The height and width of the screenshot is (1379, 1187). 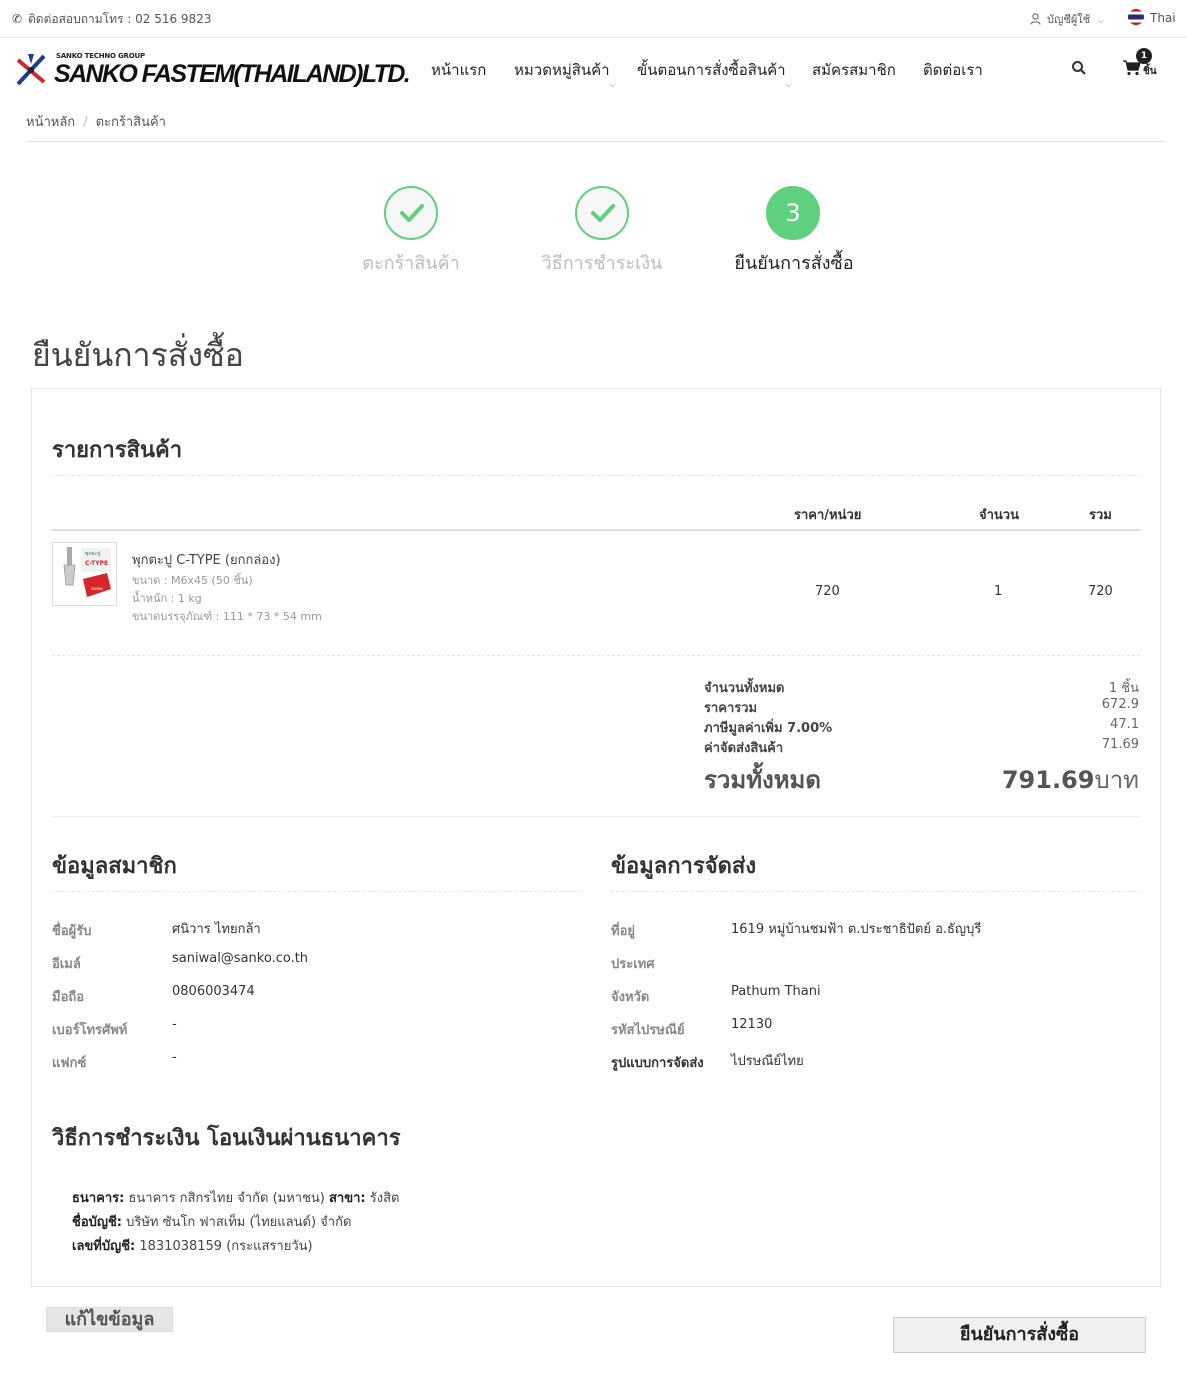 What do you see at coordinates (1120, 744) in the screenshot?
I see `summary-value-shipping: 71.69` at bounding box center [1120, 744].